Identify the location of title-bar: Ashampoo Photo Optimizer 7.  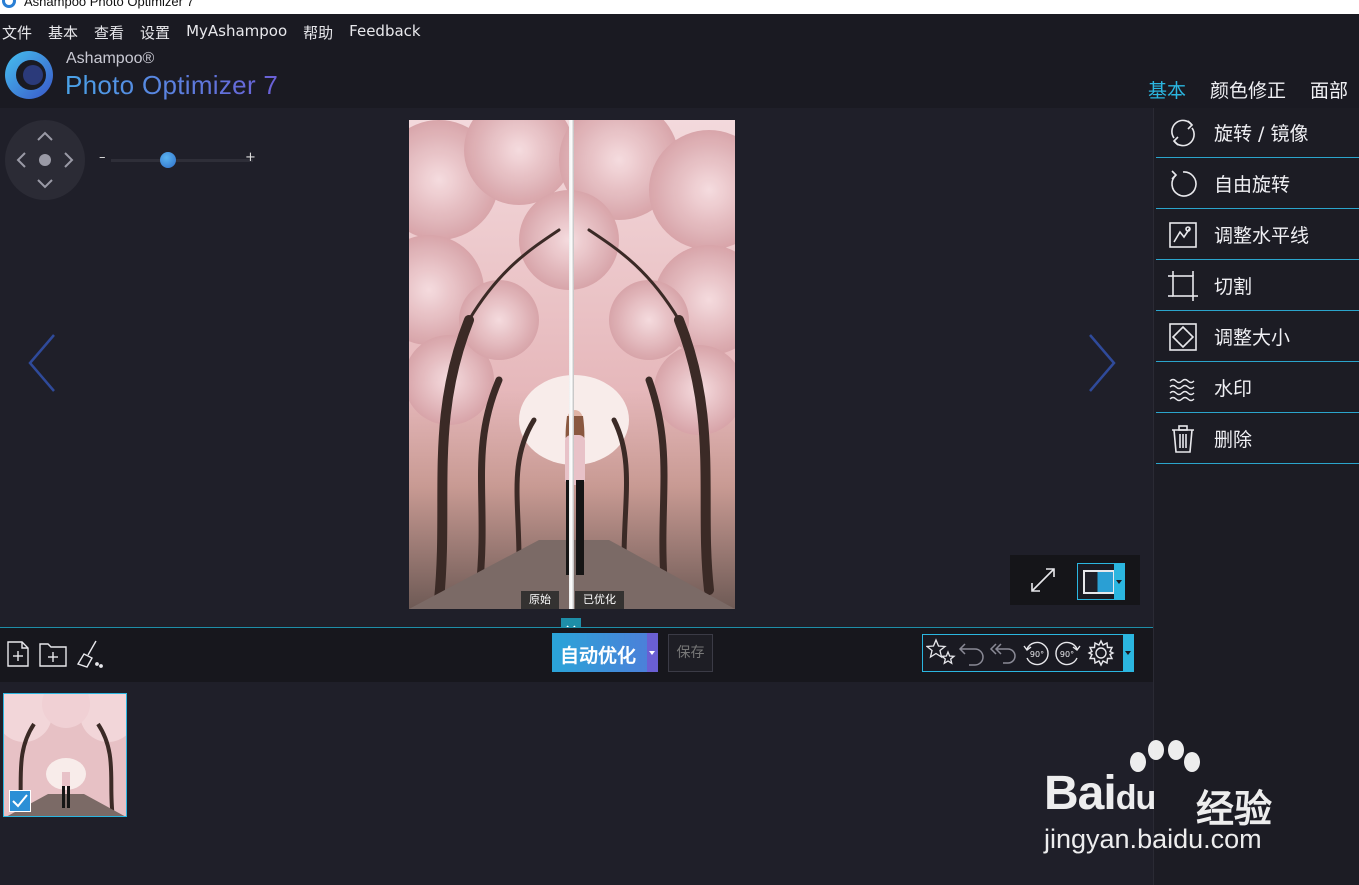
(679, 7).